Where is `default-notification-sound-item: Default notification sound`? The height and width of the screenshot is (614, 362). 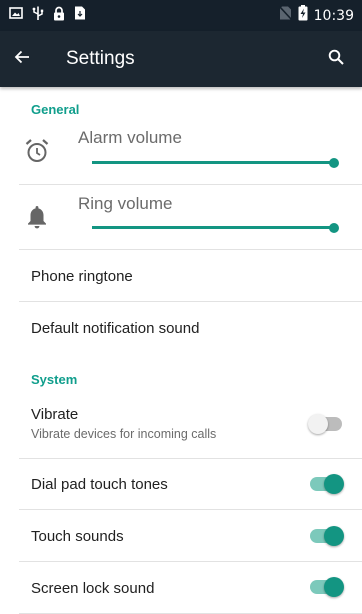 default-notification-sound-item: Default notification sound is located at coordinates (181, 327).